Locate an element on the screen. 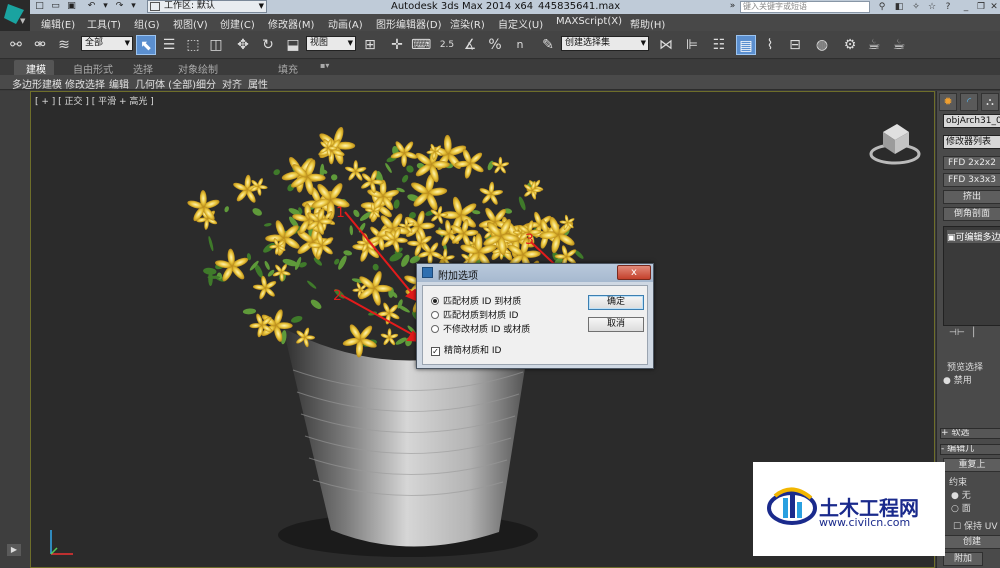 Image resolution: width=1000 pixels, height=568 pixels. percent-snap-icon: % is located at coordinates (495, 45).